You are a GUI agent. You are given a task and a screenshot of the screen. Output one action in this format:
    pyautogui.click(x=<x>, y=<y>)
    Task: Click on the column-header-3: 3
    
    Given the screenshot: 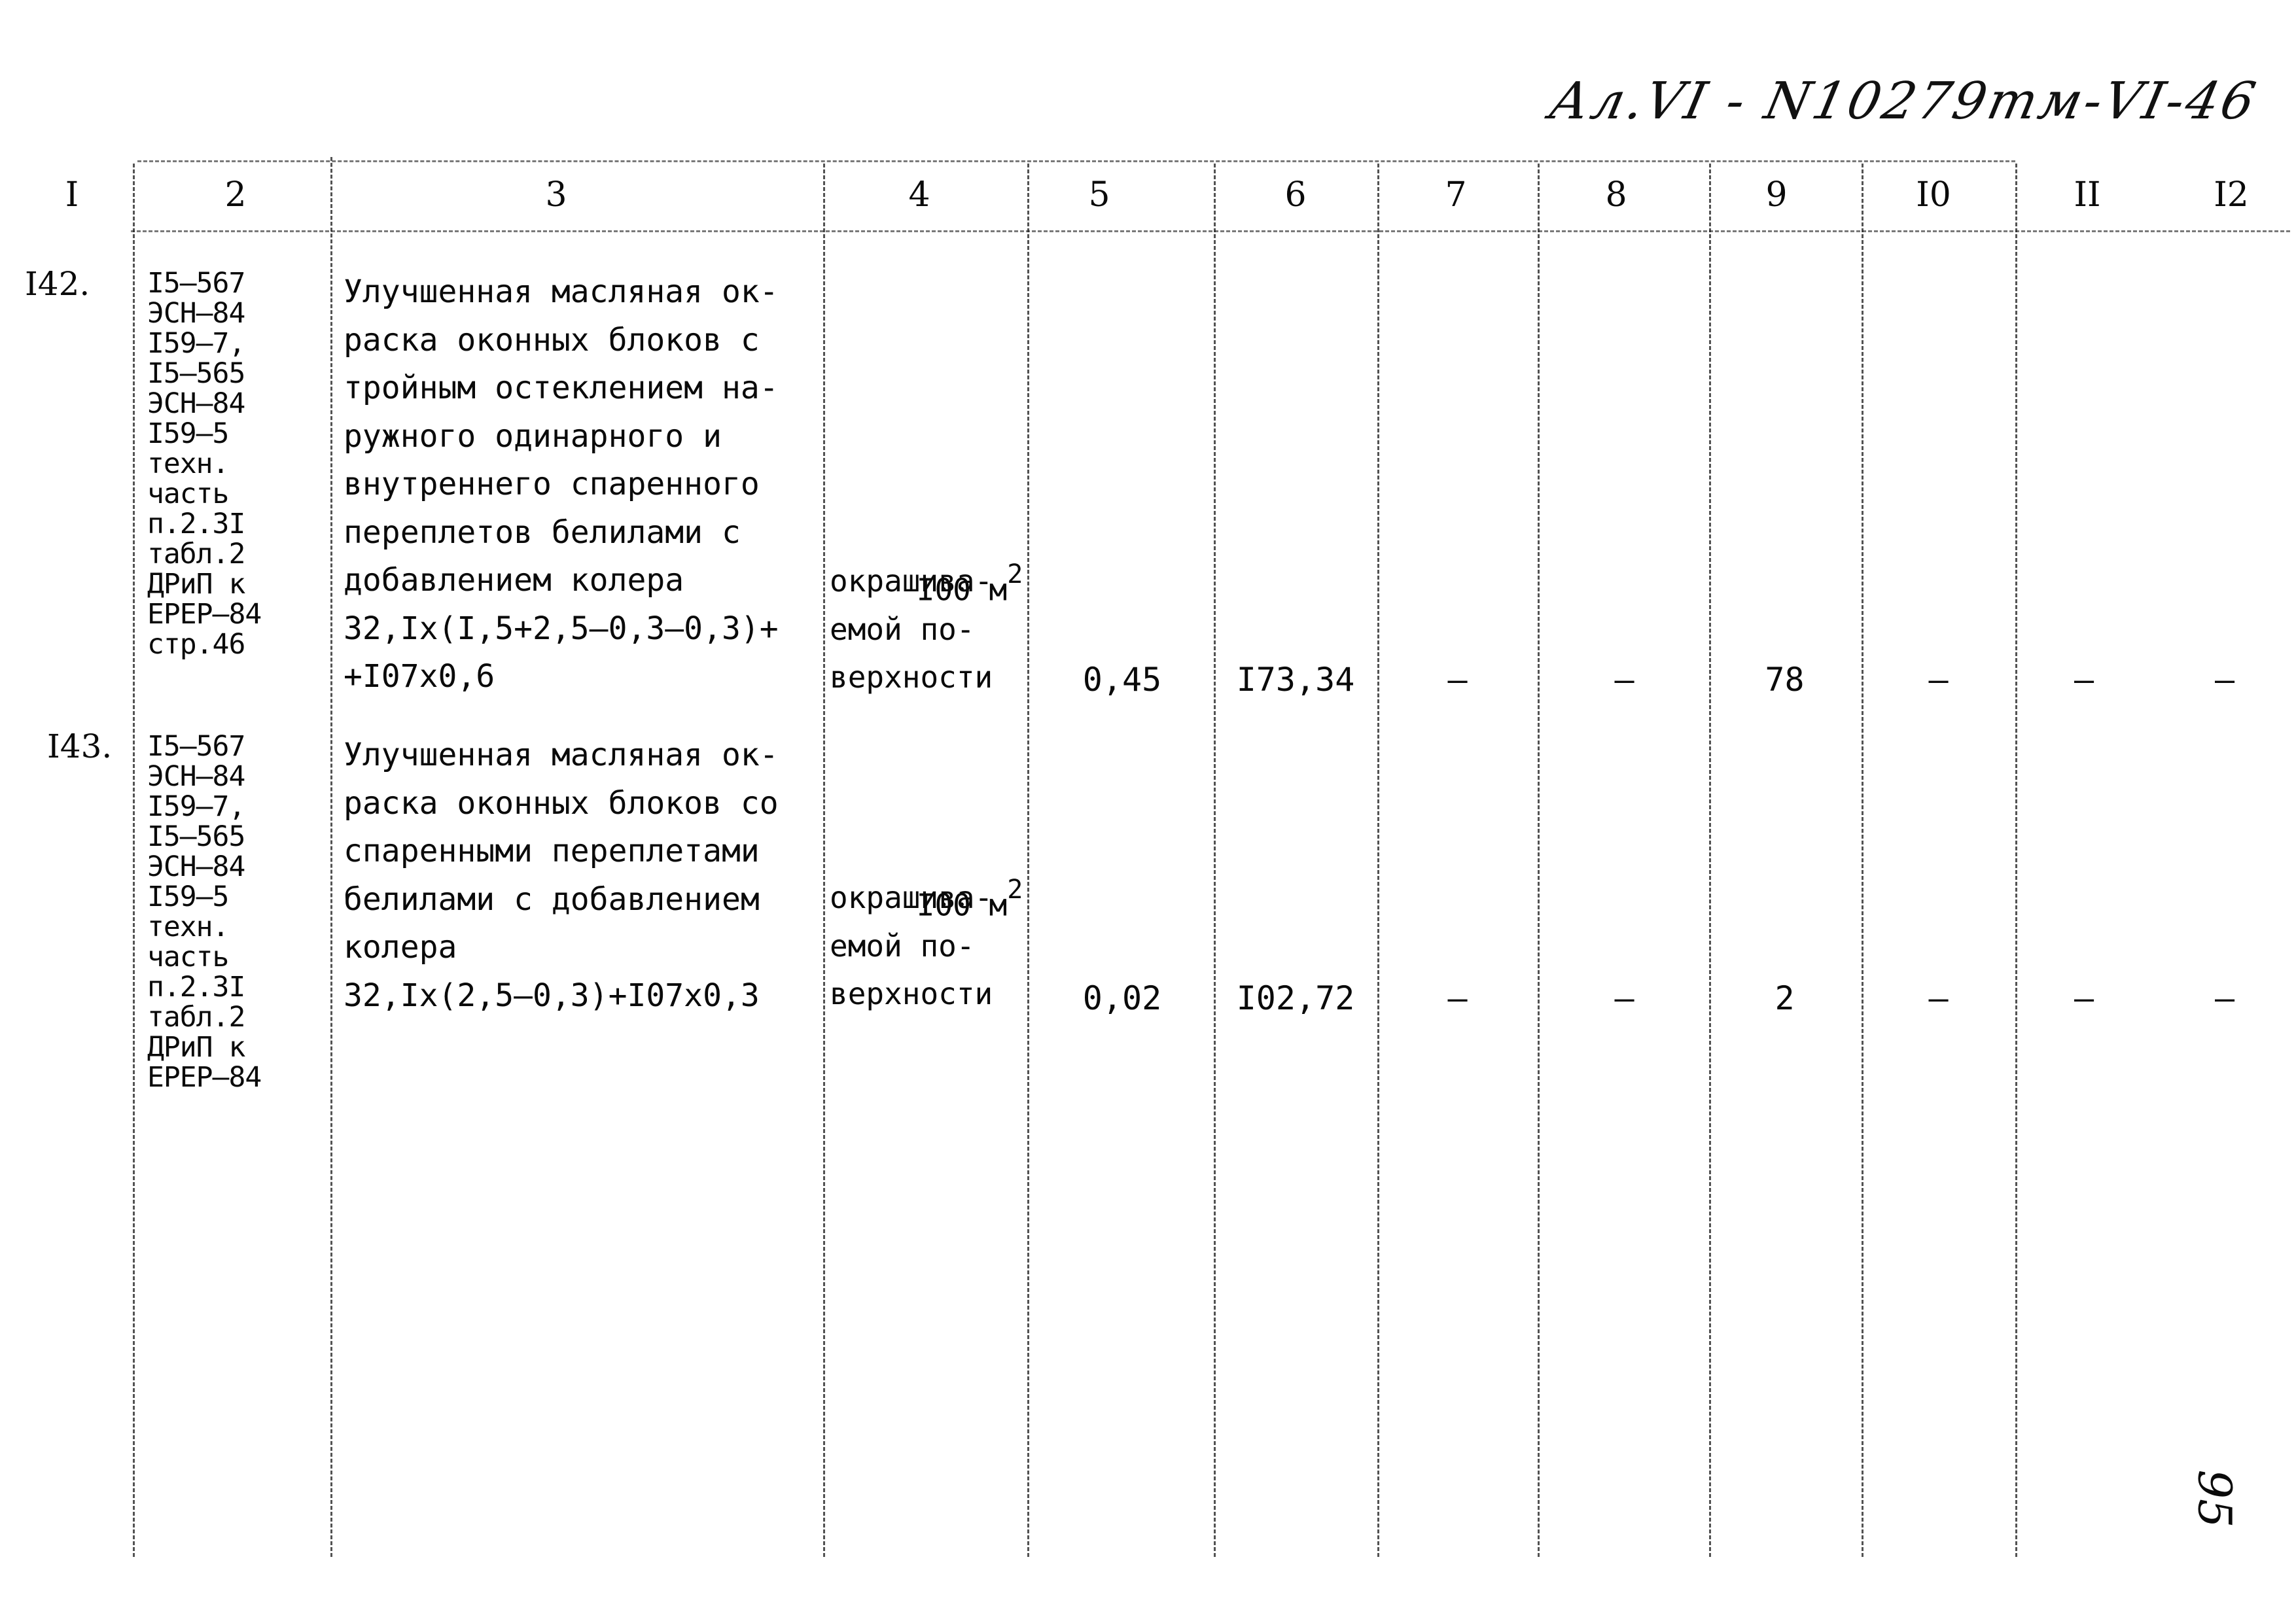 What is the action you would take?
    pyautogui.click(x=556, y=195)
    